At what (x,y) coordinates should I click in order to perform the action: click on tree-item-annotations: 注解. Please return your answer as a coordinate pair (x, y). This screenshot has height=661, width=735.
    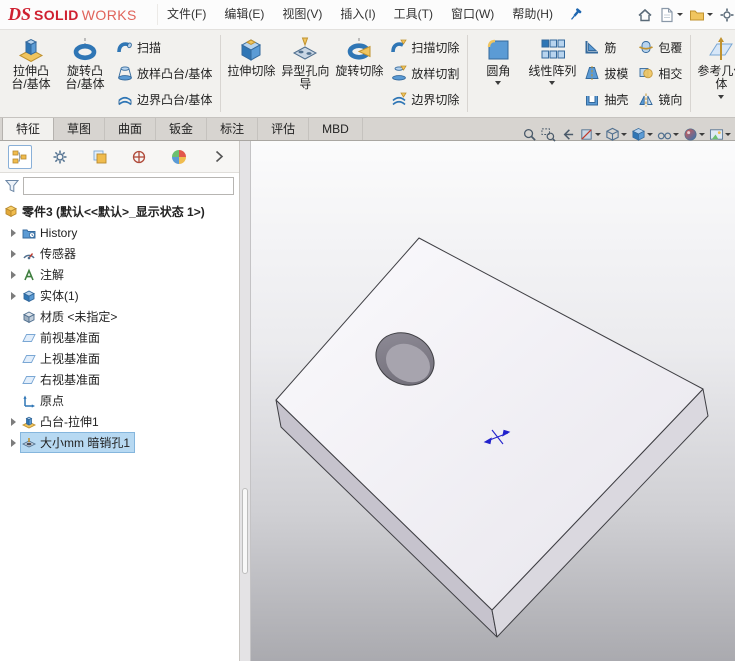
    Looking at the image, I should click on (119, 274).